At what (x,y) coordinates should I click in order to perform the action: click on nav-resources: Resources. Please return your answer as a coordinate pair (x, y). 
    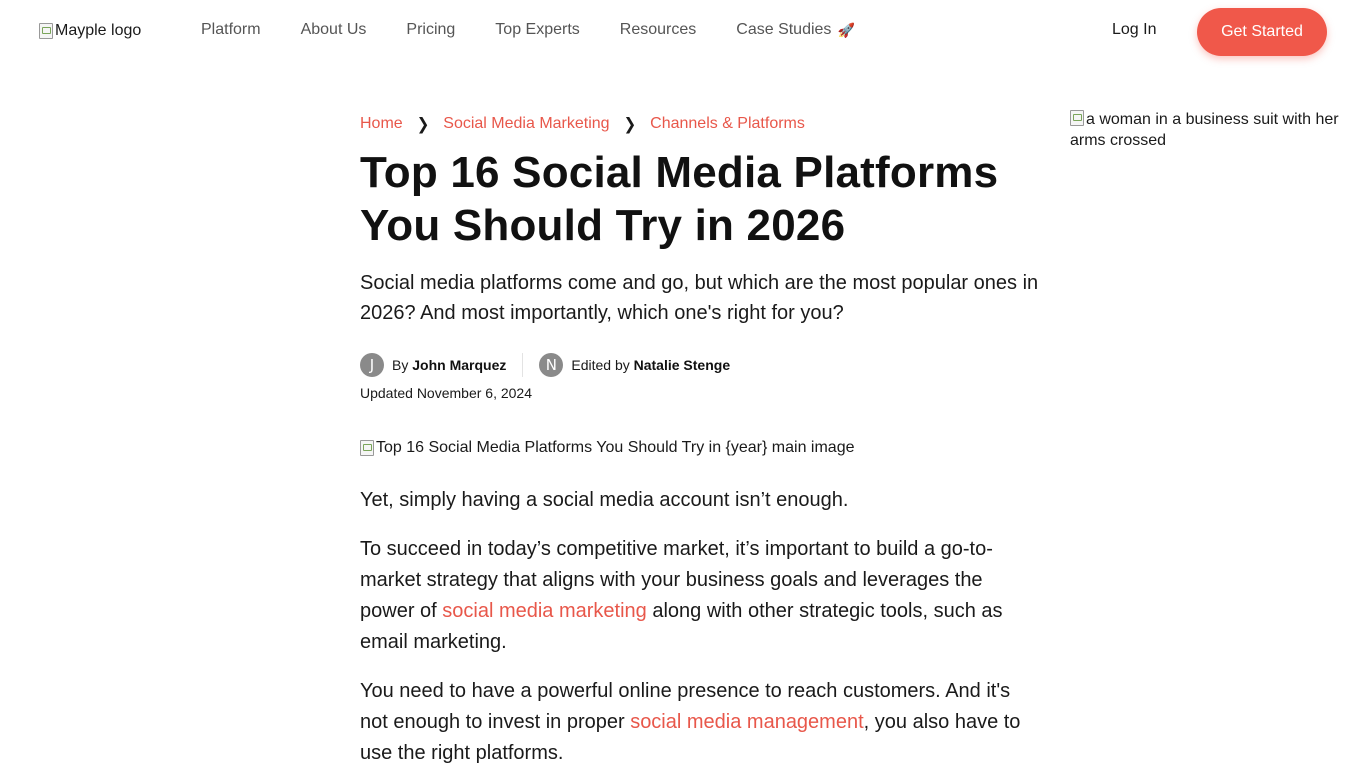
    Looking at the image, I should click on (658, 30).